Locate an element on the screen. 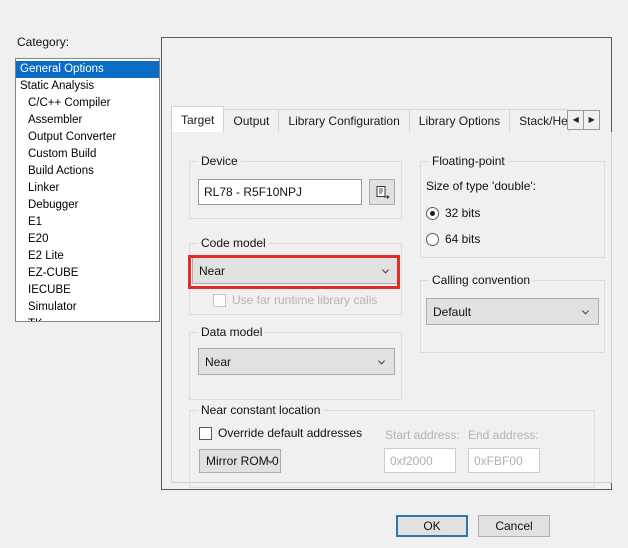 This screenshot has width=628, height=548. tab-target: Target is located at coordinates (198, 119).